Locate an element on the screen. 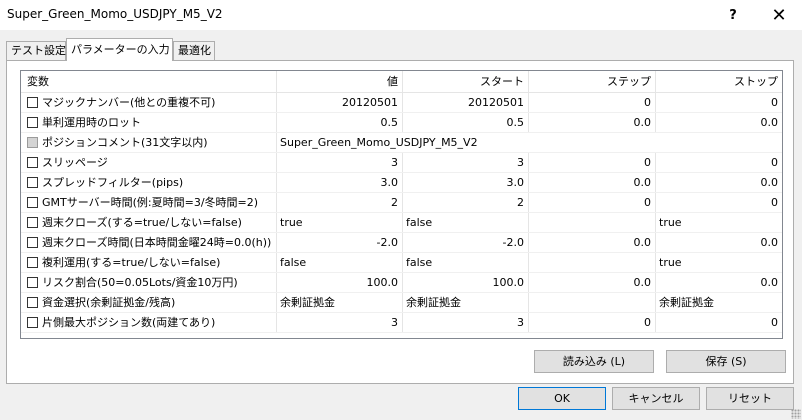  start-cell: 0.5 is located at coordinates (466, 122).